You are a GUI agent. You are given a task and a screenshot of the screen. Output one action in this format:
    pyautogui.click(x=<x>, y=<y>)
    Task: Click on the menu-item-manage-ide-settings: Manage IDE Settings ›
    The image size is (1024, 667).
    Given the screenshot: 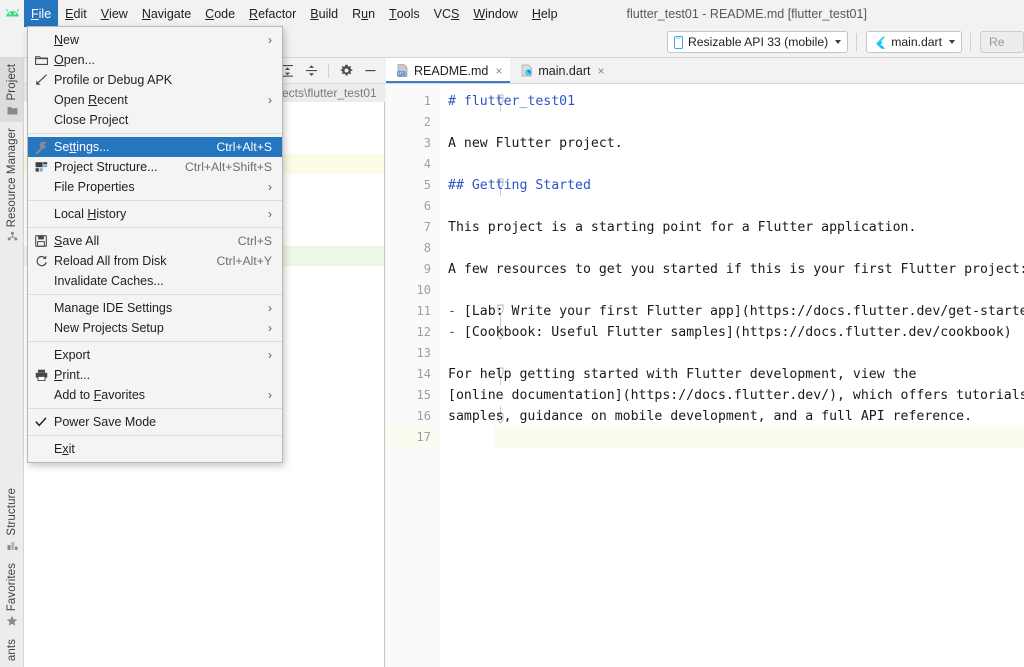 What is the action you would take?
    pyautogui.click(x=155, y=308)
    